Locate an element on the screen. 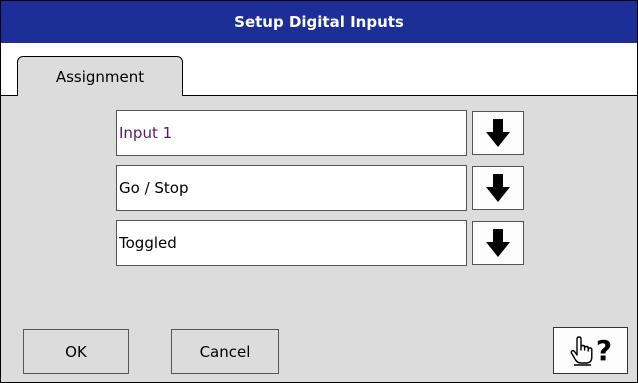 The image size is (638, 383). title-bar: Setup Digital Inputs is located at coordinates (319, 22).